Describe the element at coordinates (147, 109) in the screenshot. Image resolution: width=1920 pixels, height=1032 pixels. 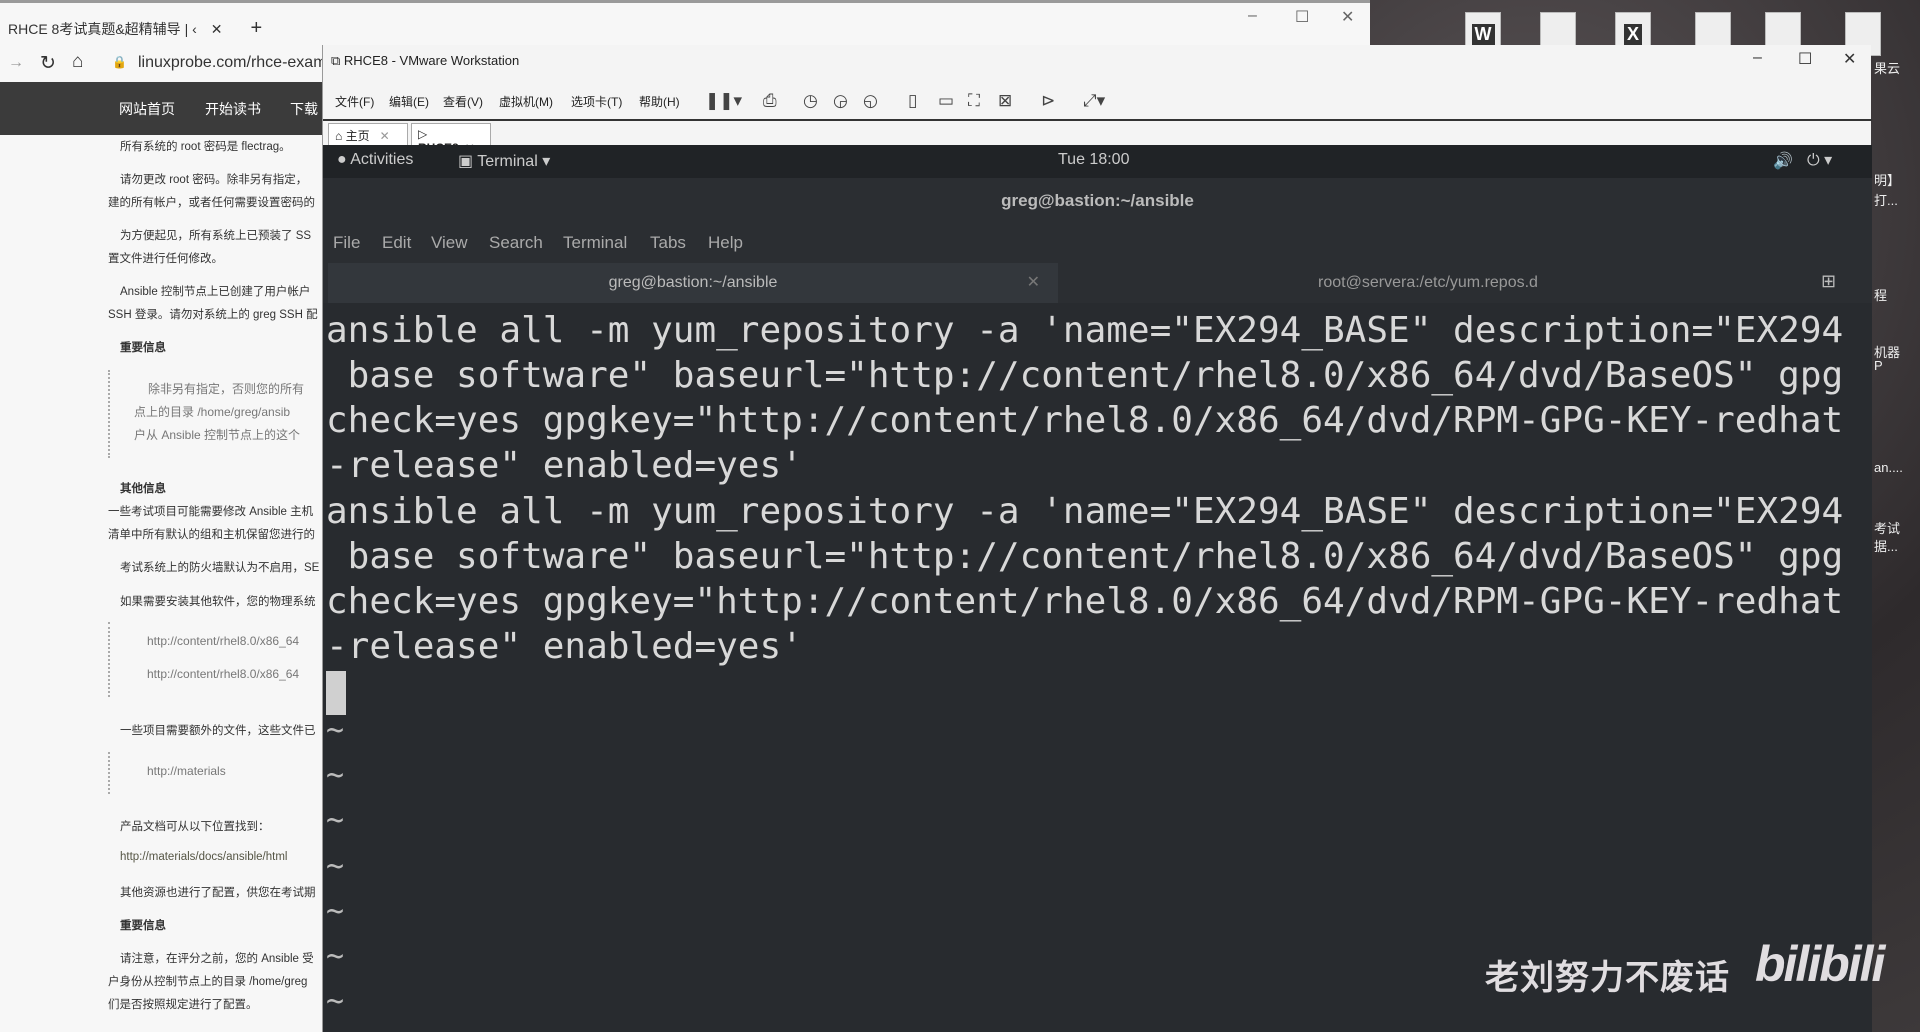
I see `nav-home: 网站首页` at that location.